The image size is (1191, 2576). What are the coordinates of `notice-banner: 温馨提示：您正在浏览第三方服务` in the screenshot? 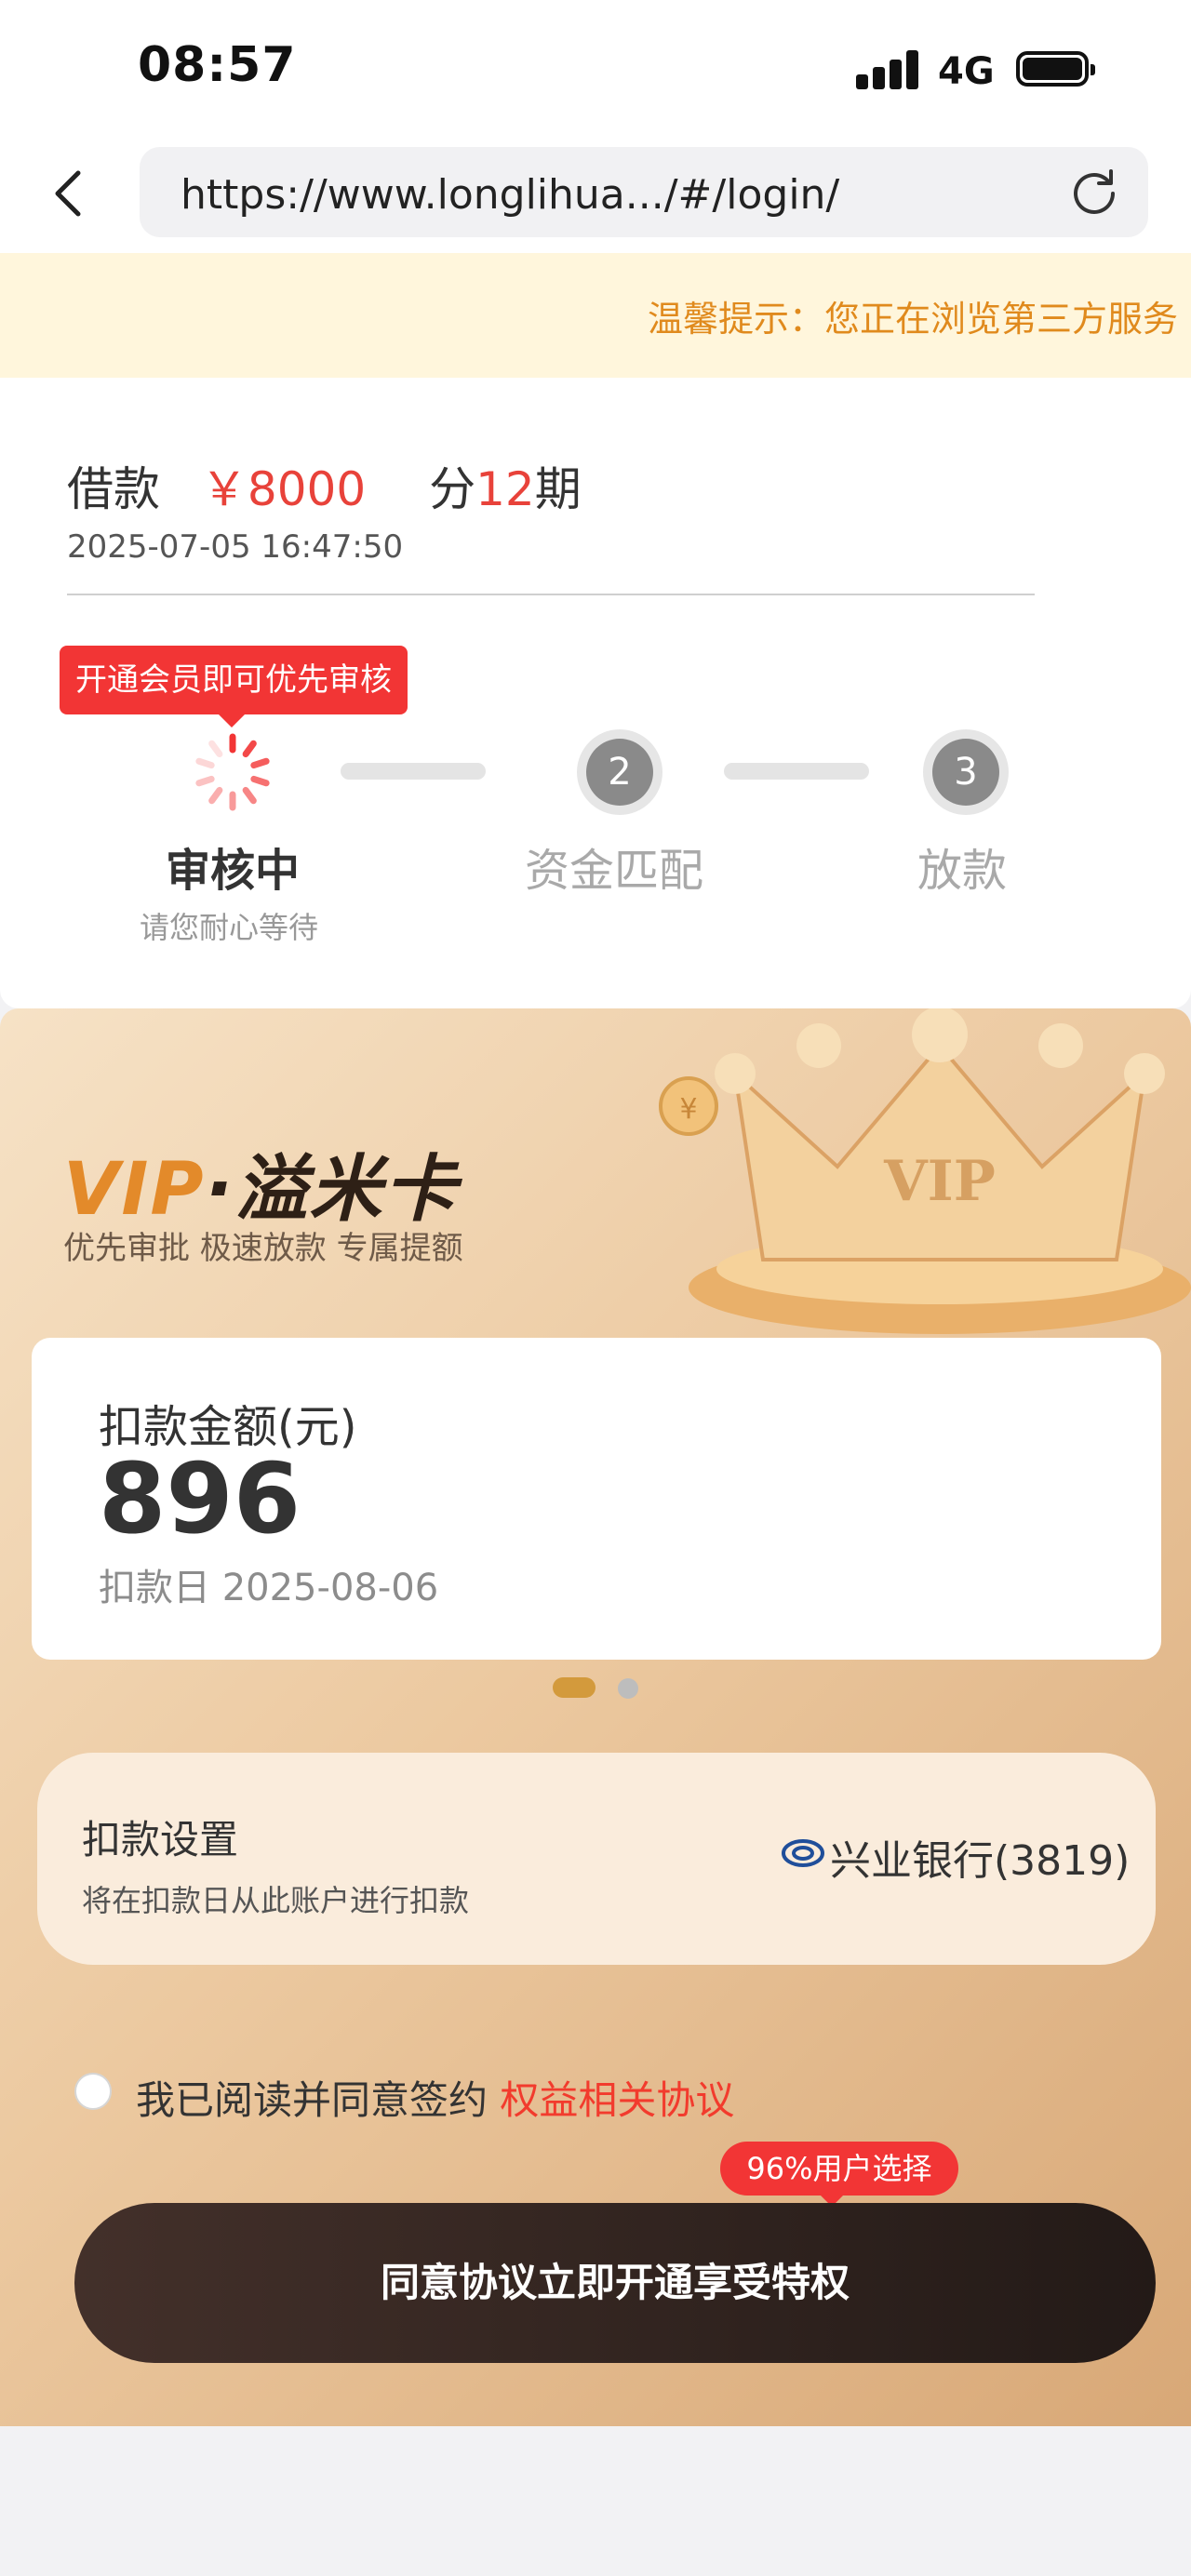 It's located at (595, 315).